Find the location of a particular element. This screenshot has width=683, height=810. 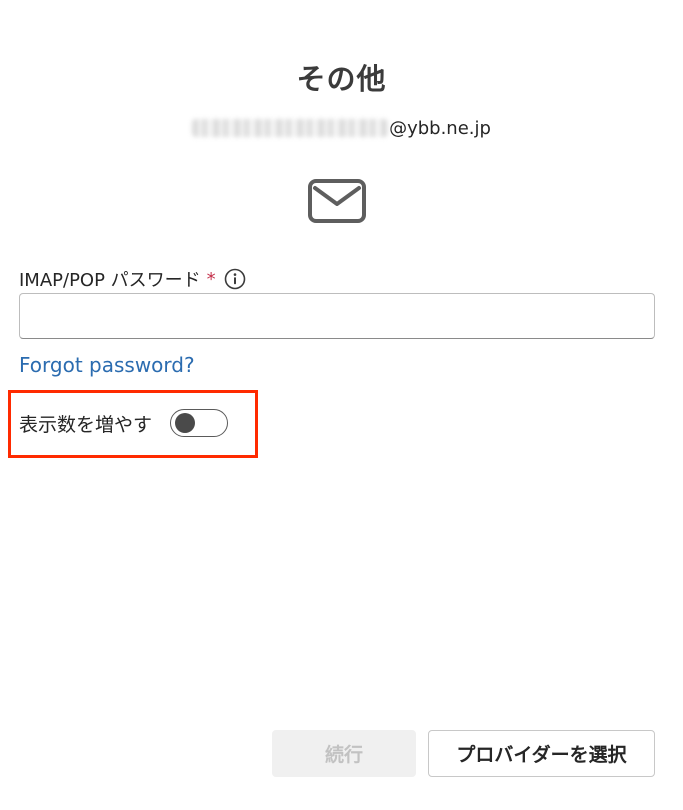

more-options-toggle is located at coordinates (199, 423).